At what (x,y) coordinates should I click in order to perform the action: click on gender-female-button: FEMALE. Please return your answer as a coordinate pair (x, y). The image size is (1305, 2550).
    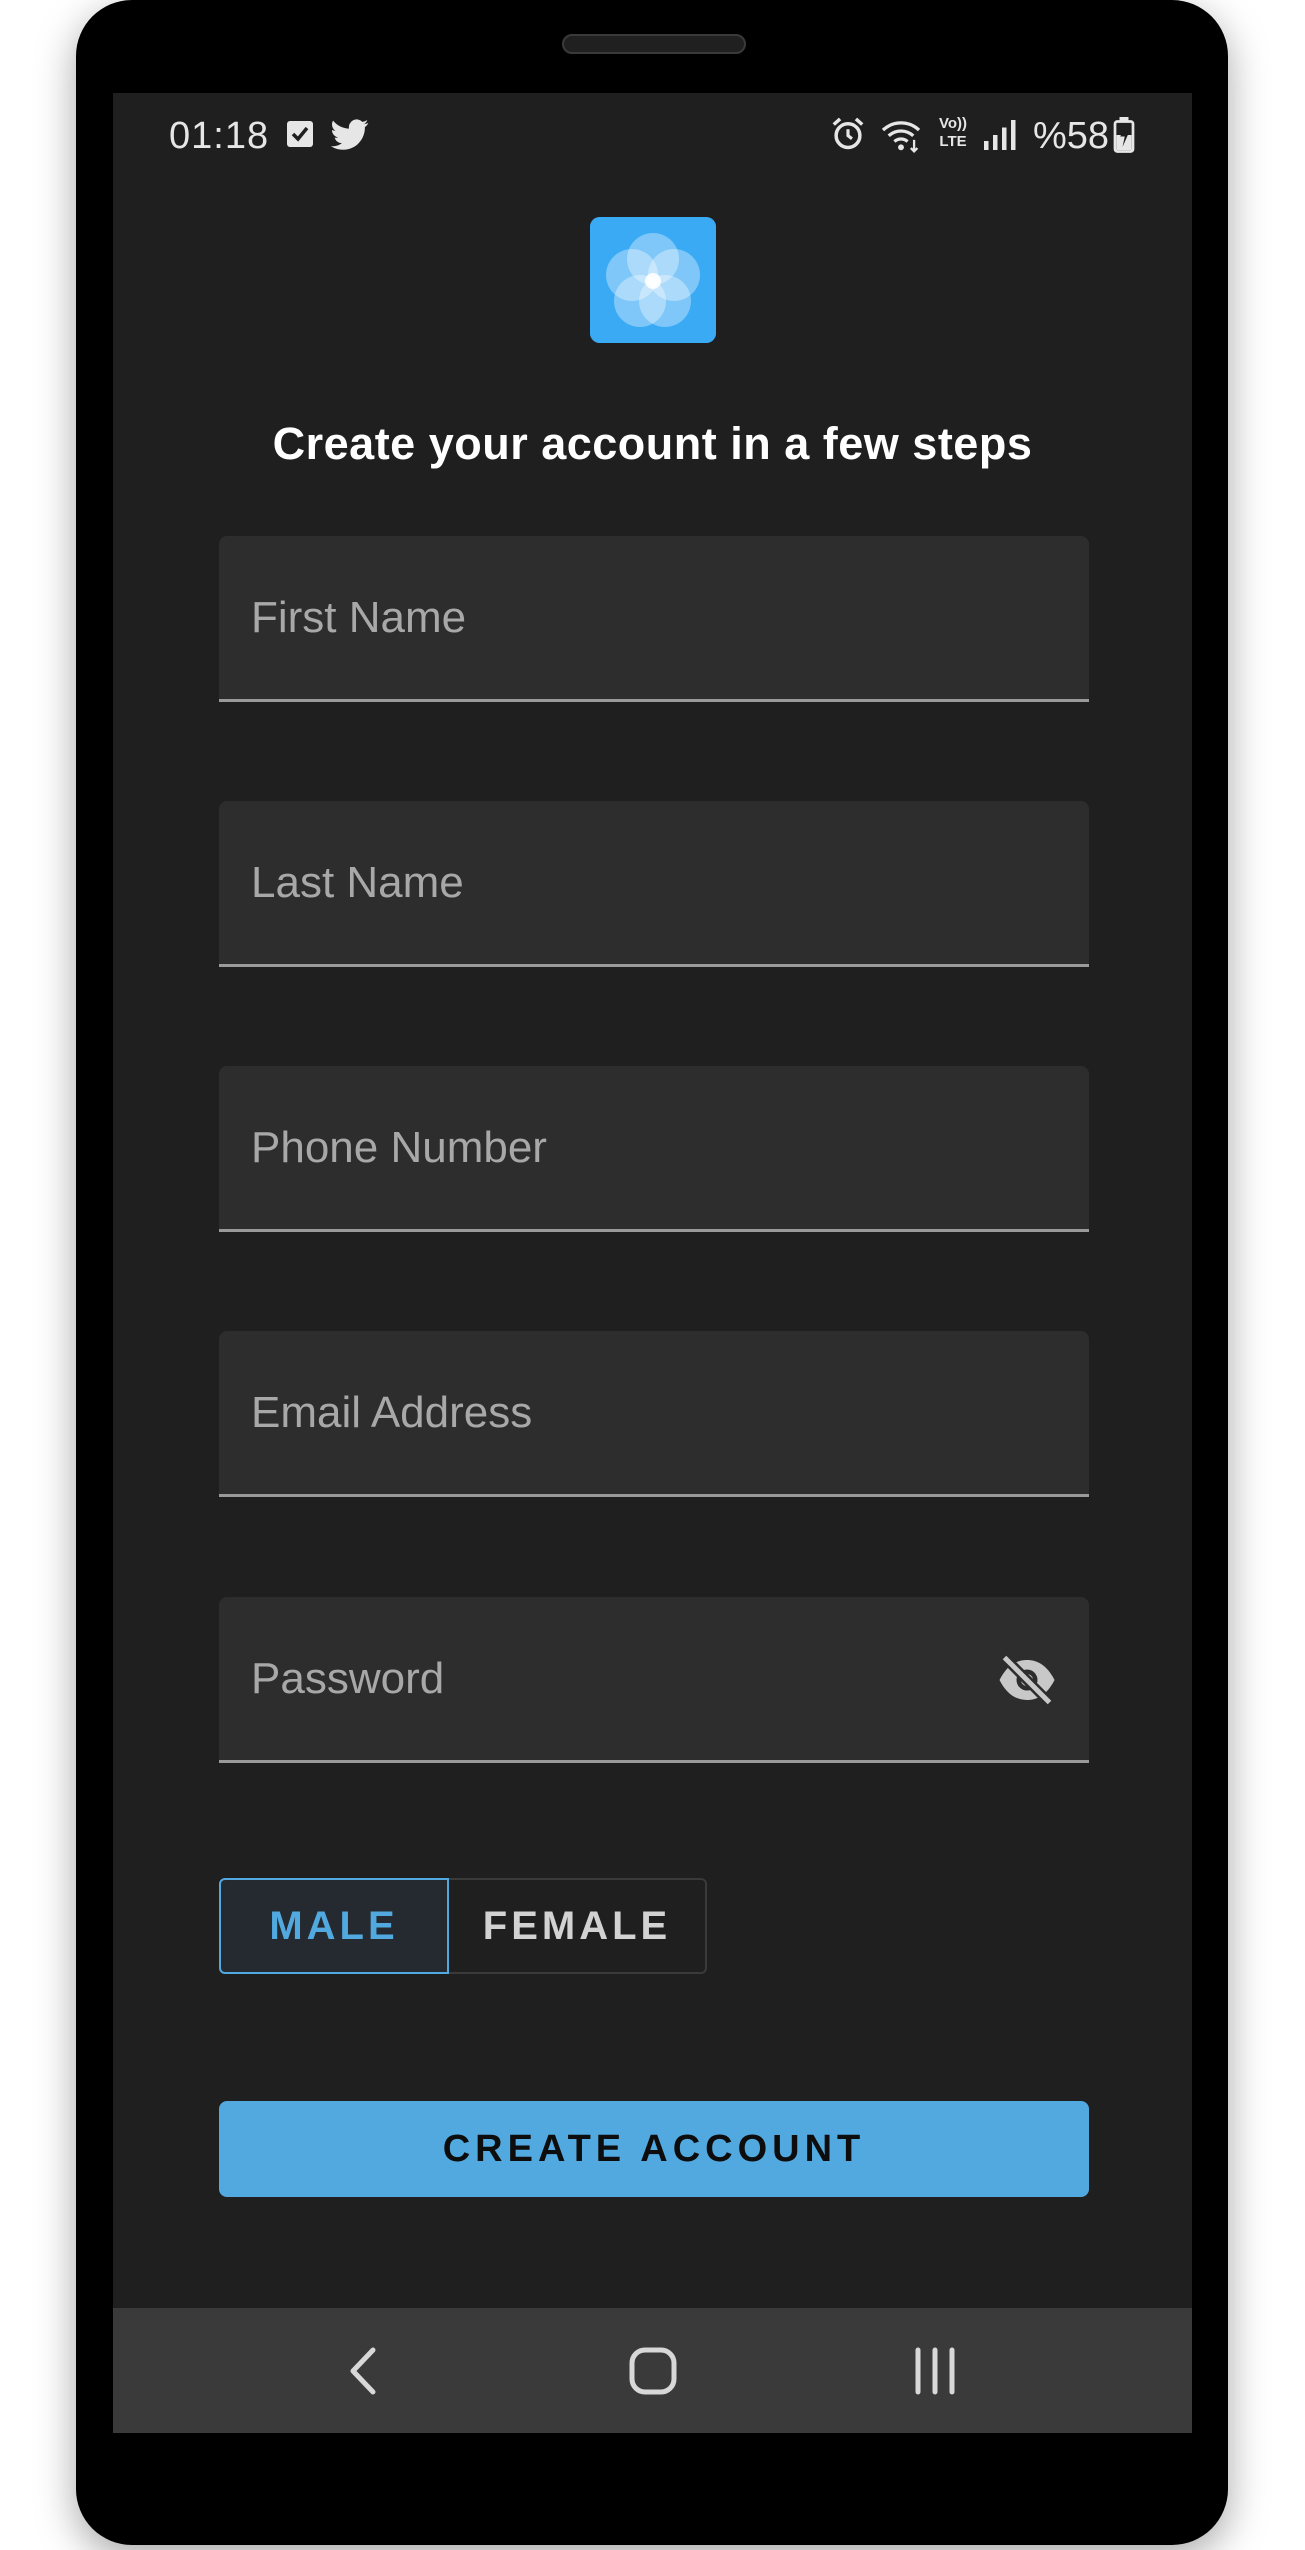
    Looking at the image, I should click on (578, 1926).